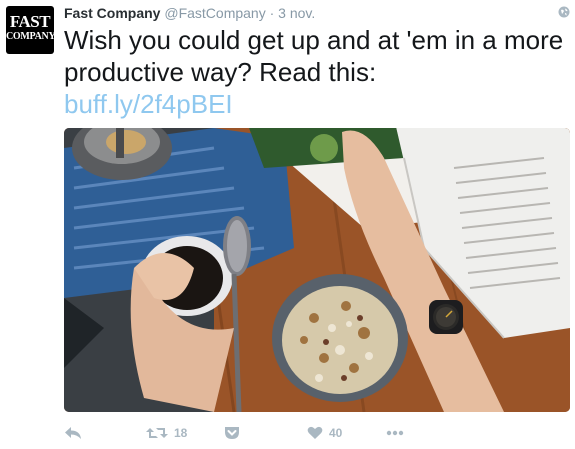 The image size is (575, 449). I want to click on pocket-button, so click(232, 433).